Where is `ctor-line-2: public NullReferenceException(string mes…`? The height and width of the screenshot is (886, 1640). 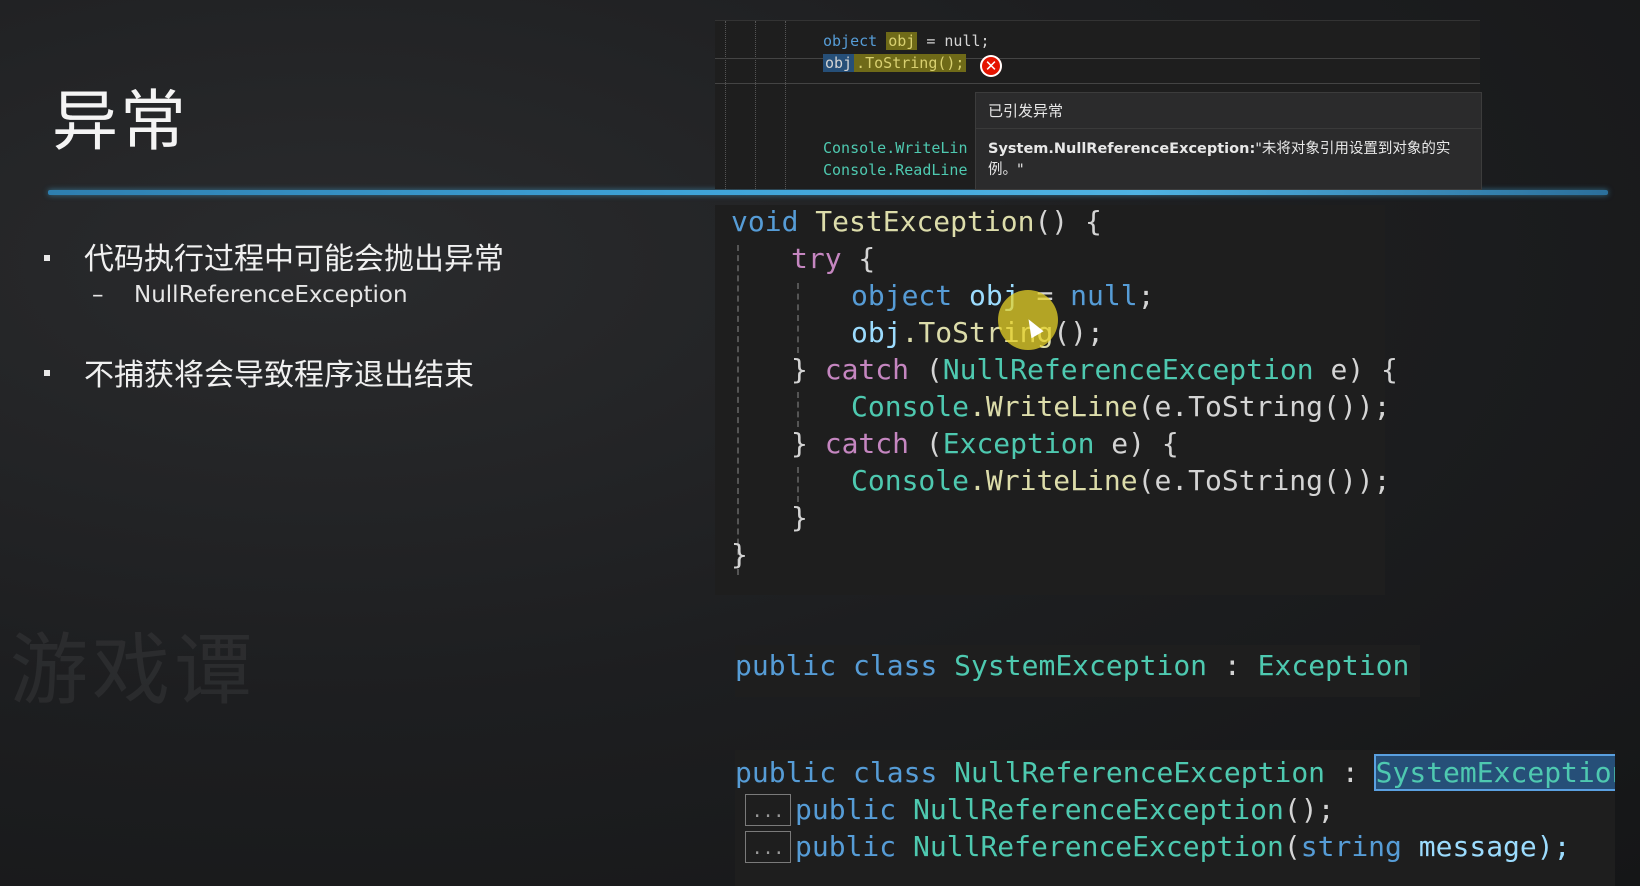 ctor-line-2: public NullReferenceException(string mes… is located at coordinates (1182, 847).